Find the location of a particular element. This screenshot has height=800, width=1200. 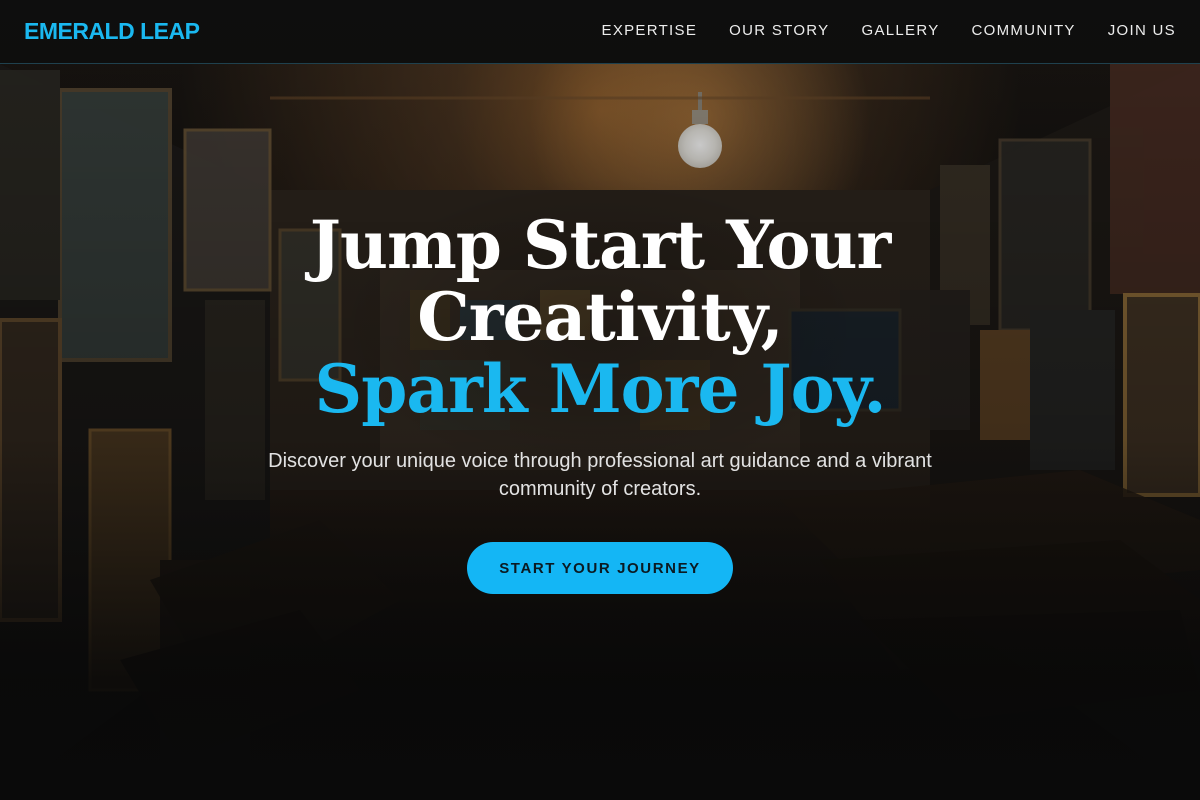

nav-link-join-us: JOIN US is located at coordinates (1142, 30).